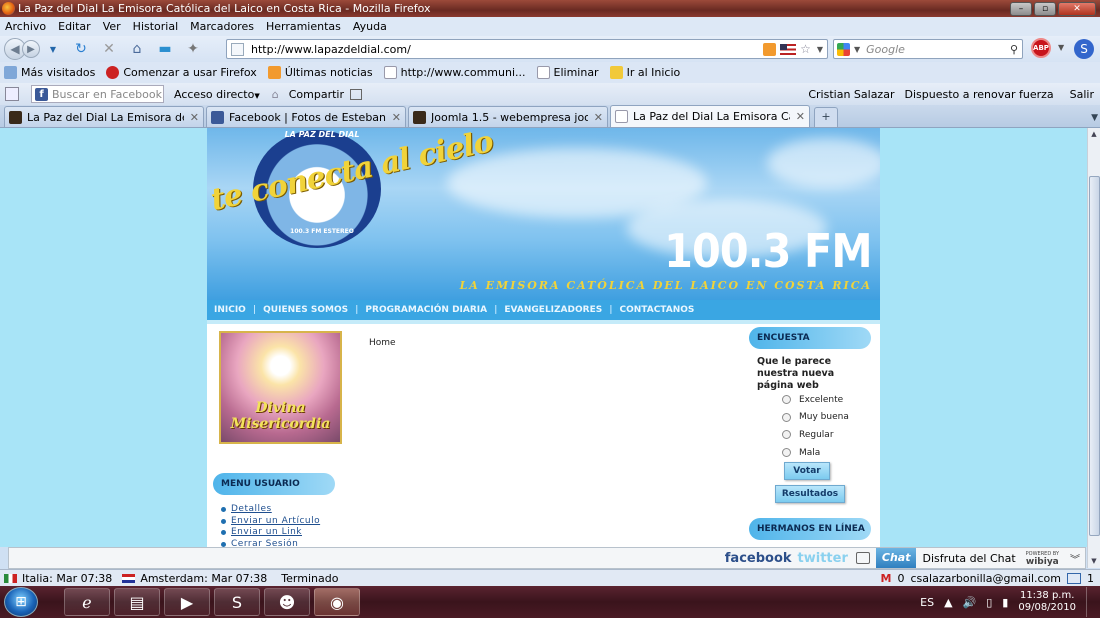 The width and height of the screenshot is (1100, 618). I want to click on toolbar-grip-icon, so click(12, 94).